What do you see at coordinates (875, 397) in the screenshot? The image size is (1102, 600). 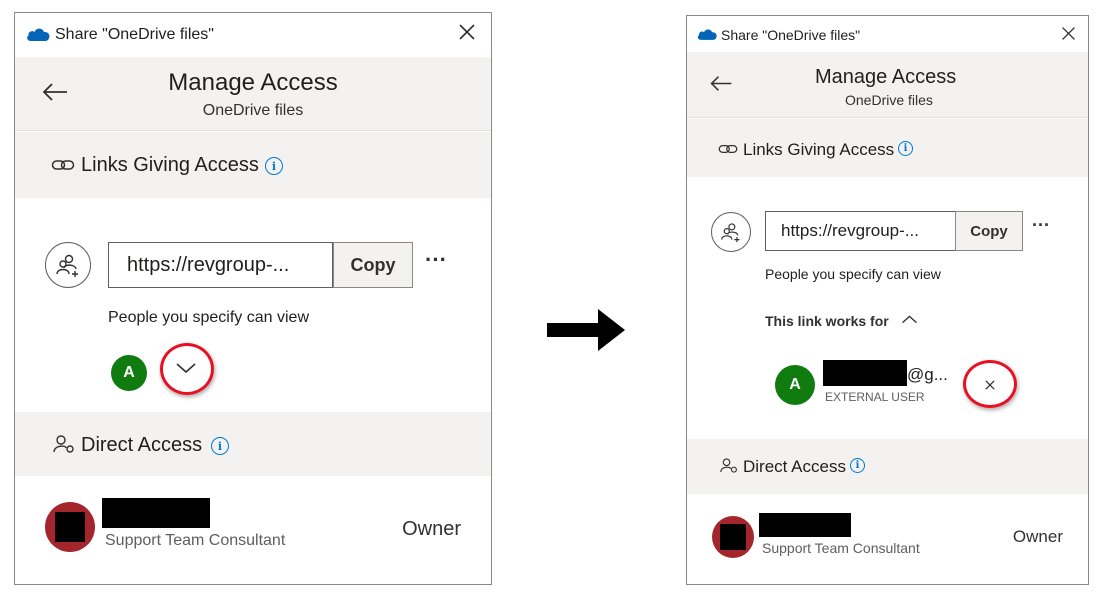 I see `user-type: EXTERNAL USER` at bounding box center [875, 397].